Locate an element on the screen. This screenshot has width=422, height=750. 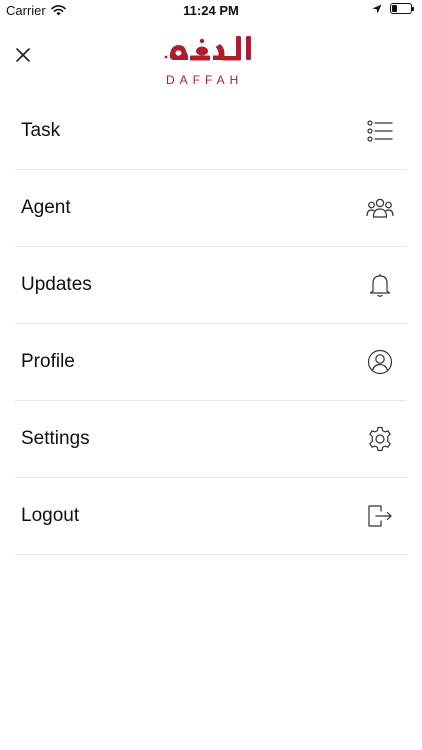
menu-item-settings: Settings is located at coordinates (211, 439).